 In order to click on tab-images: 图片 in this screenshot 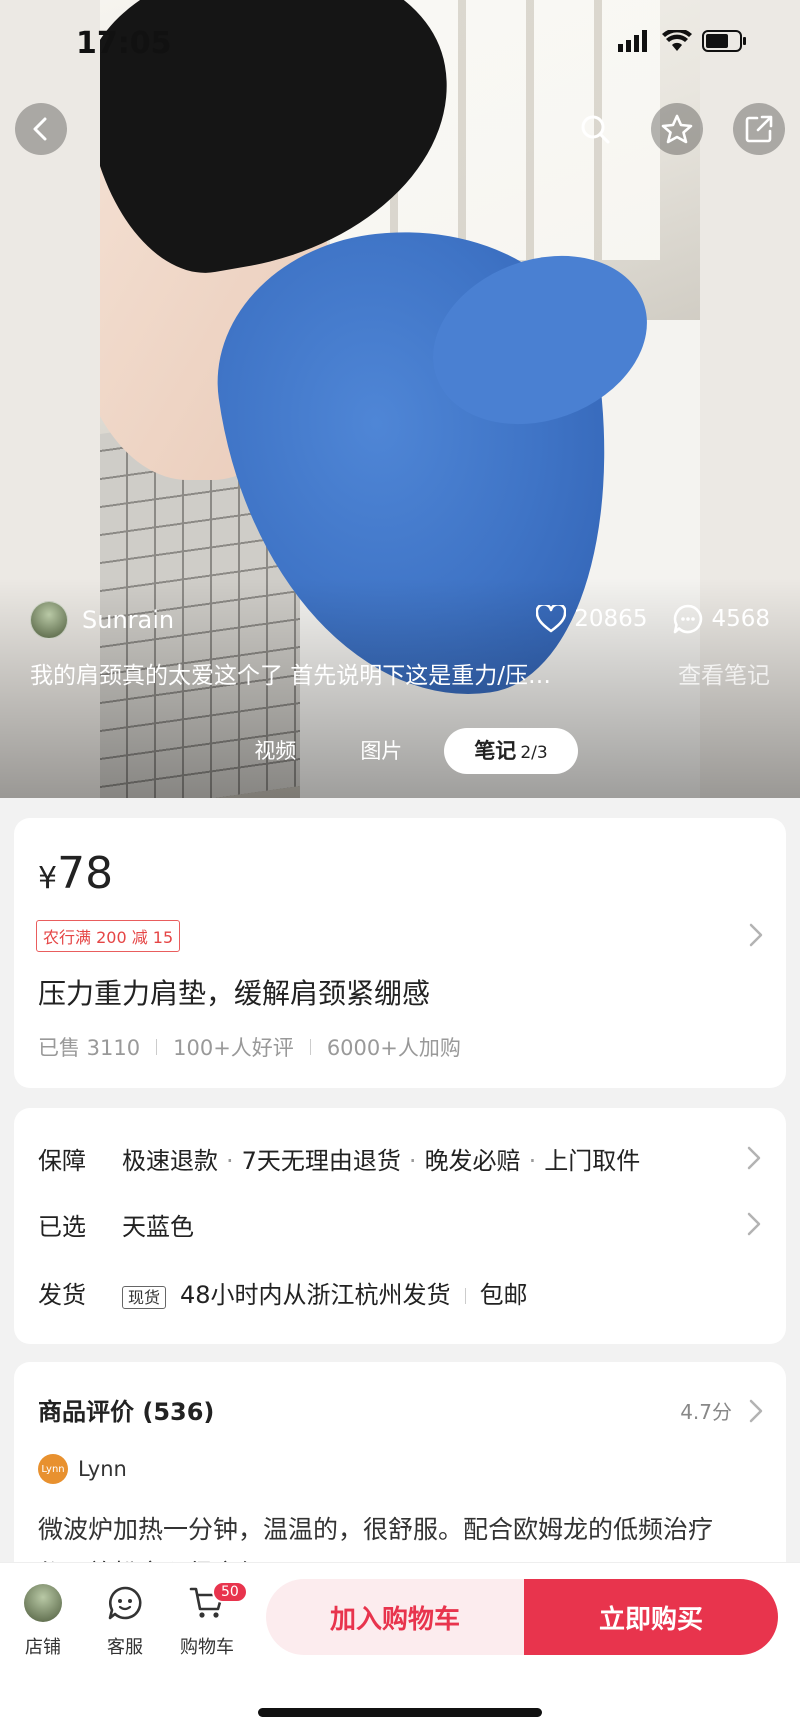, I will do `click(381, 751)`.